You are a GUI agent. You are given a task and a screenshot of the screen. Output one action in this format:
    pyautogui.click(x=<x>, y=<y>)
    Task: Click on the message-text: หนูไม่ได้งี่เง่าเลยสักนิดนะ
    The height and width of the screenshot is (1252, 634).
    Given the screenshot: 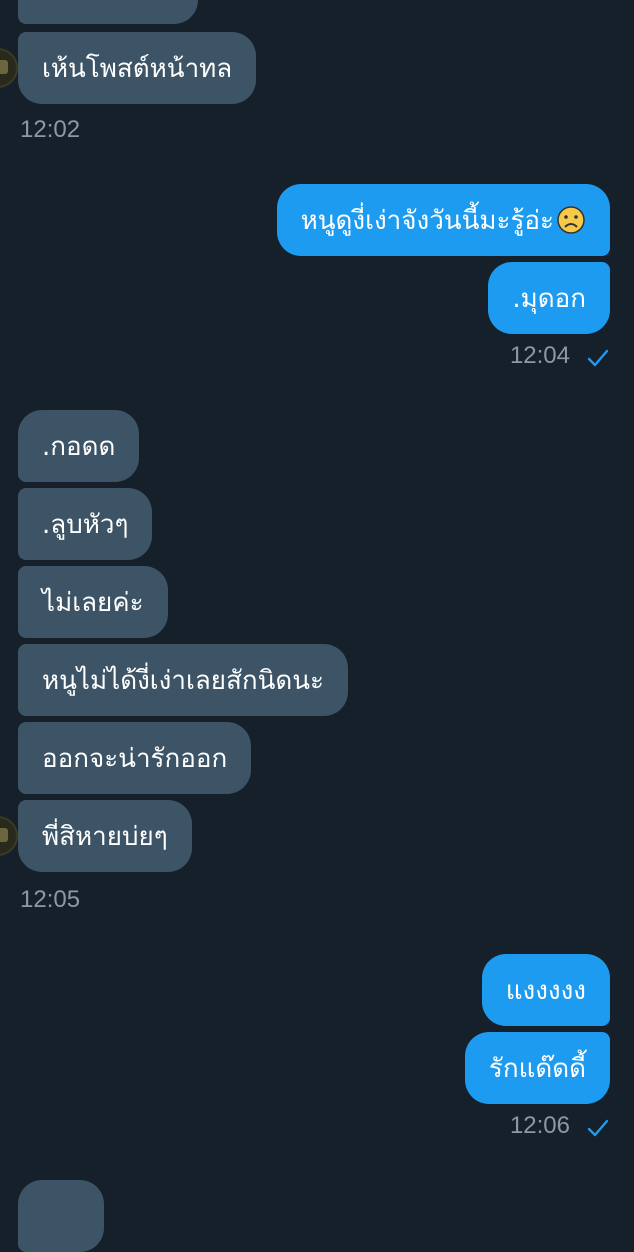 What is the action you would take?
    pyautogui.click(x=183, y=680)
    